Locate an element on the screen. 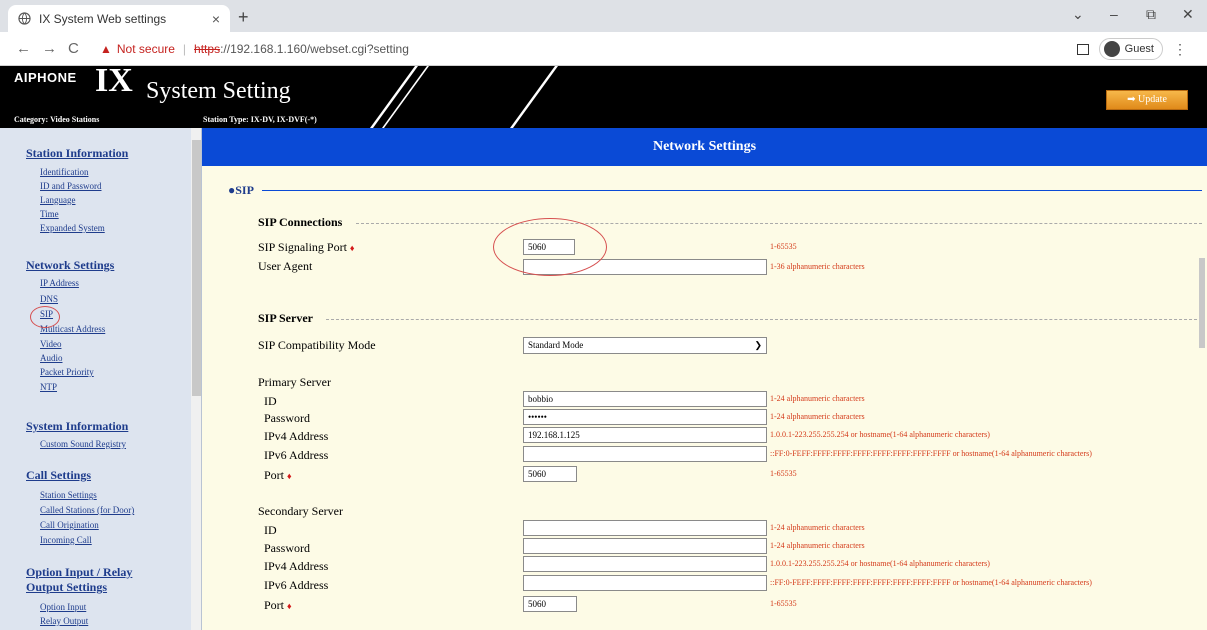 This screenshot has height=630, width=1207. secondary-ipv6-input is located at coordinates (645, 583).